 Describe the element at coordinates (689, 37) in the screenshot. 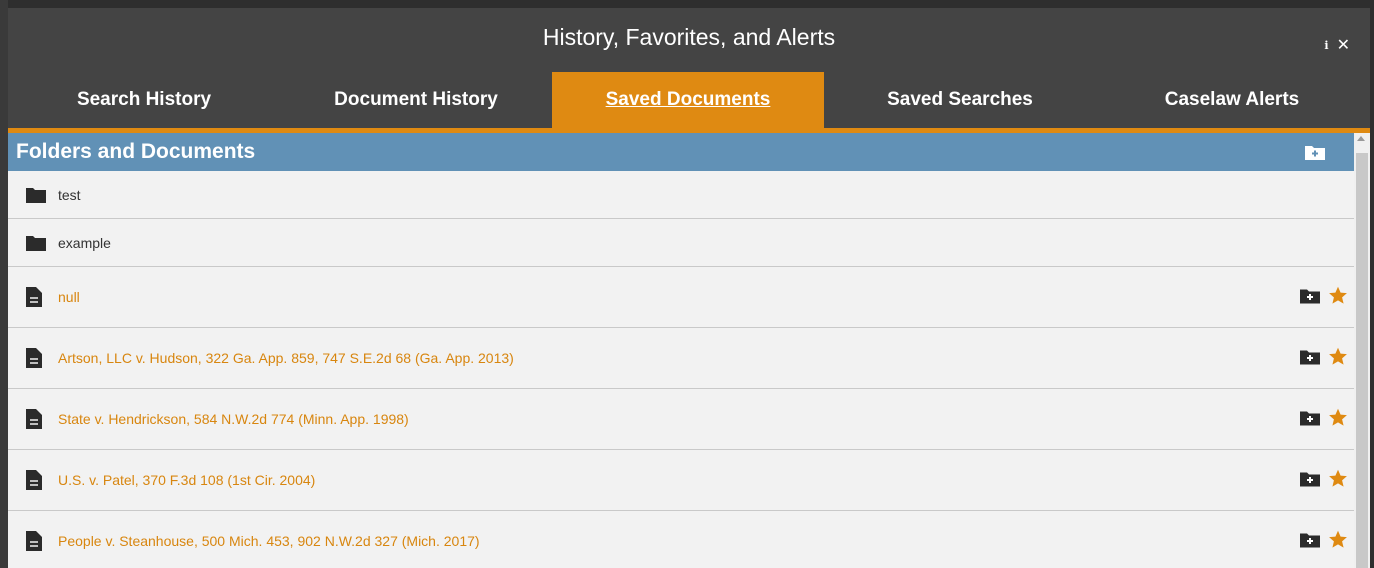

I see `dialog-title: History, Favorites, and Alerts` at that location.